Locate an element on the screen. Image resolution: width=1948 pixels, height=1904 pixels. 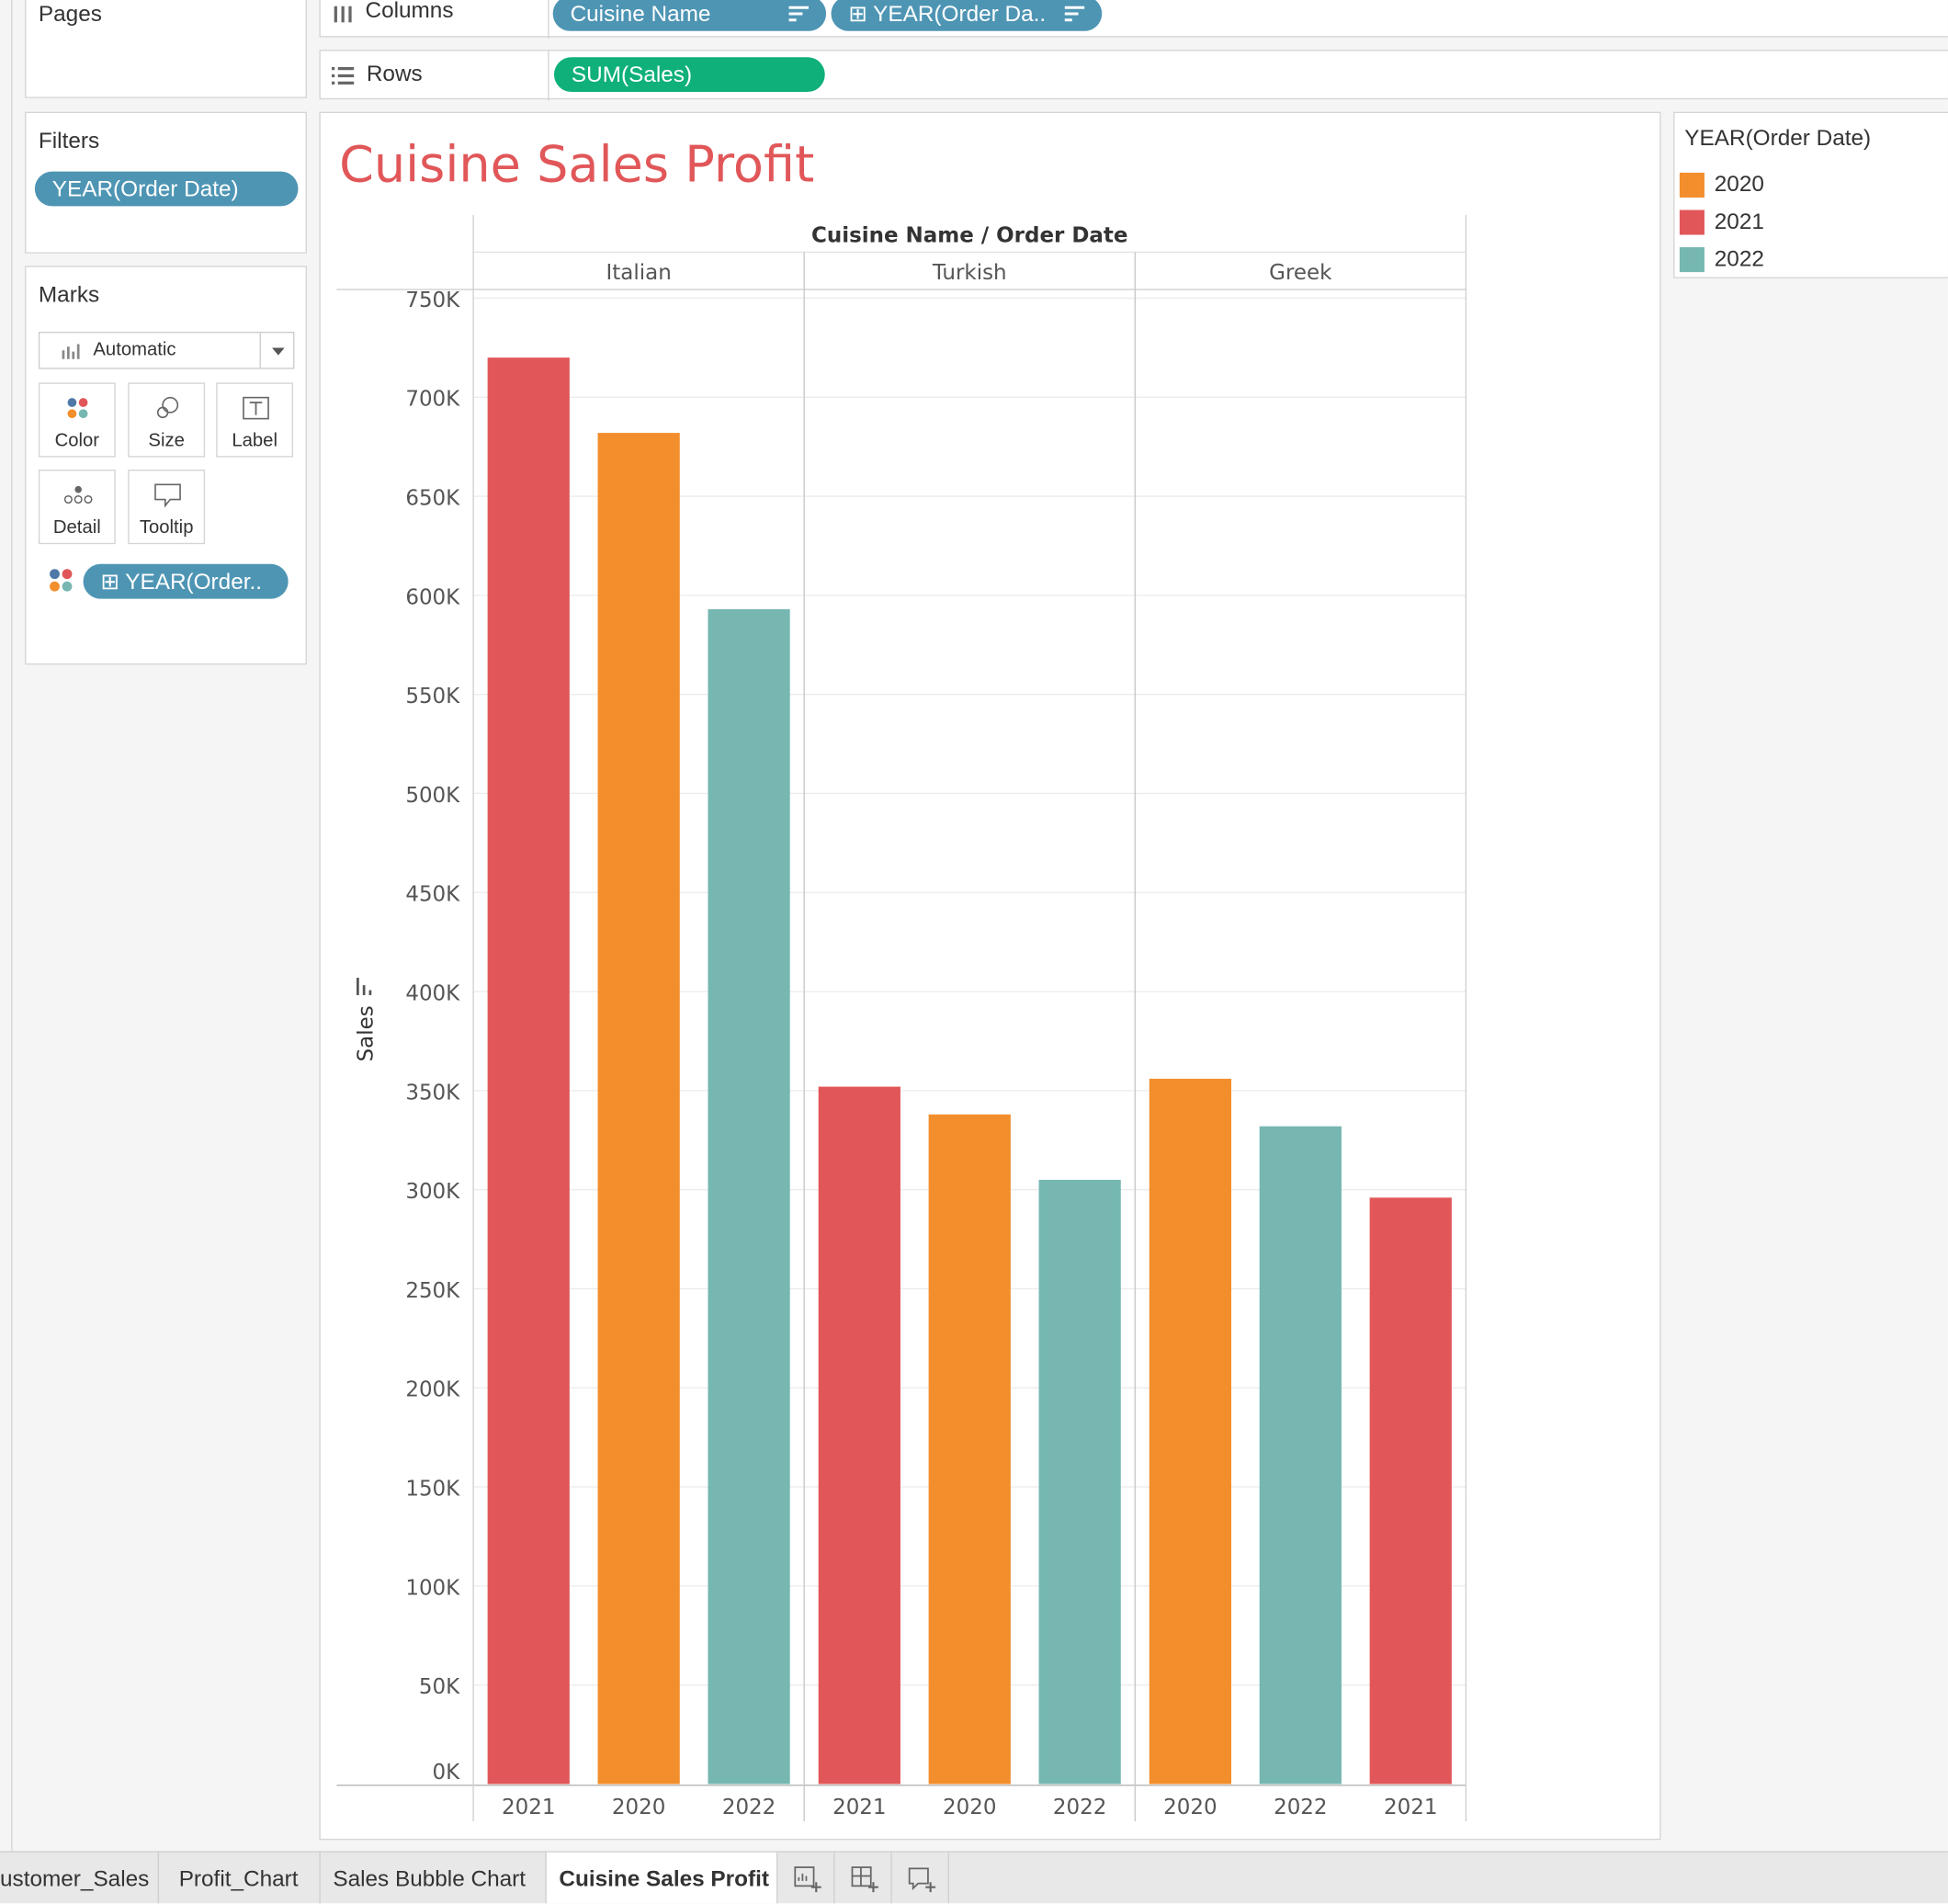
group-label: Italian is located at coordinates (639, 273).